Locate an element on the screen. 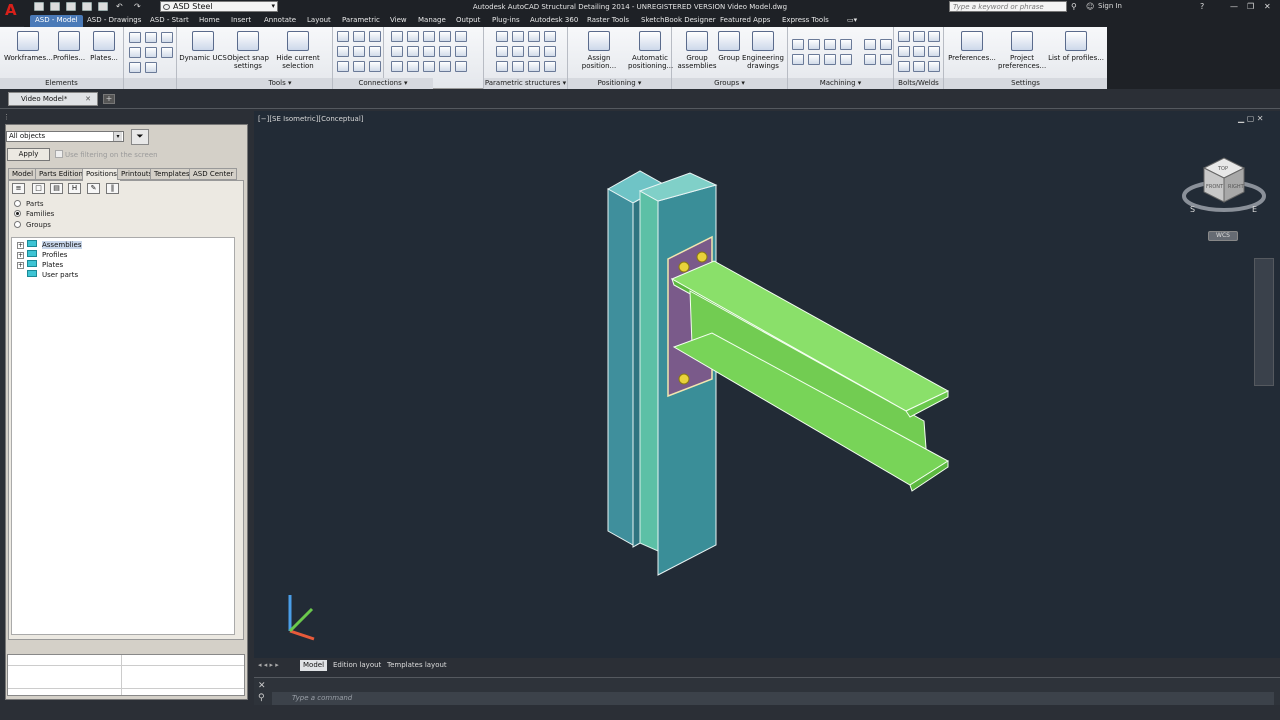 This screenshot has height=720, width=1280. new-tab-button: + is located at coordinates (109, 99).